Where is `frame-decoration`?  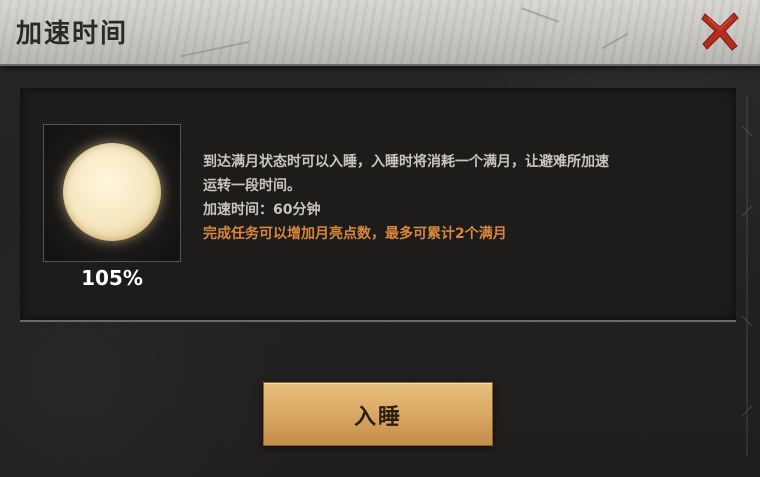 frame-decoration is located at coordinates (747, 276).